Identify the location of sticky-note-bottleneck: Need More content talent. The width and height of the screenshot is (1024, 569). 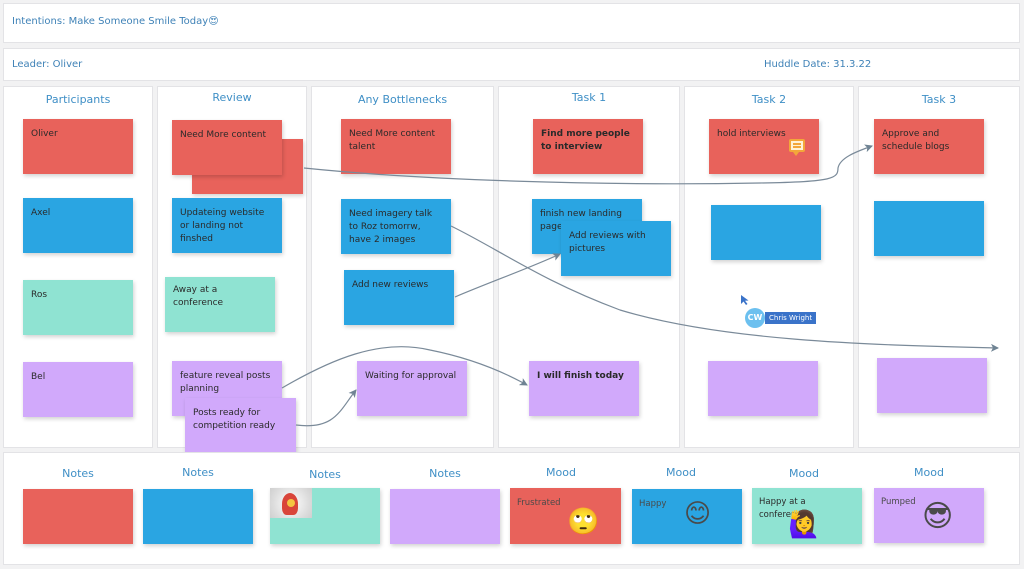
(396, 146).